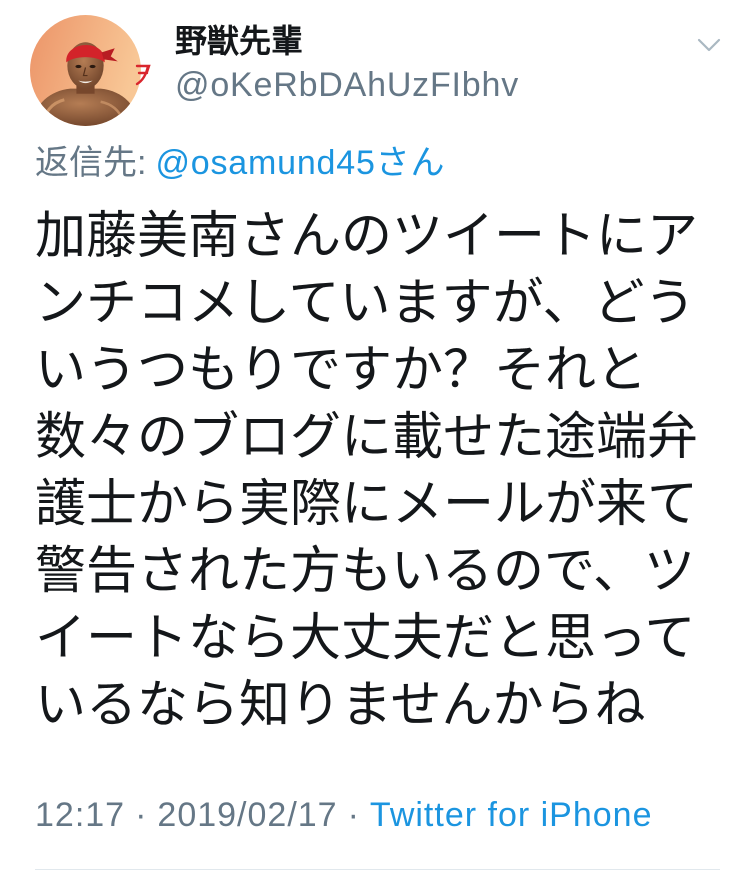 This screenshot has width=750, height=883. I want to click on reply-label: 返信先:, so click(91, 163).